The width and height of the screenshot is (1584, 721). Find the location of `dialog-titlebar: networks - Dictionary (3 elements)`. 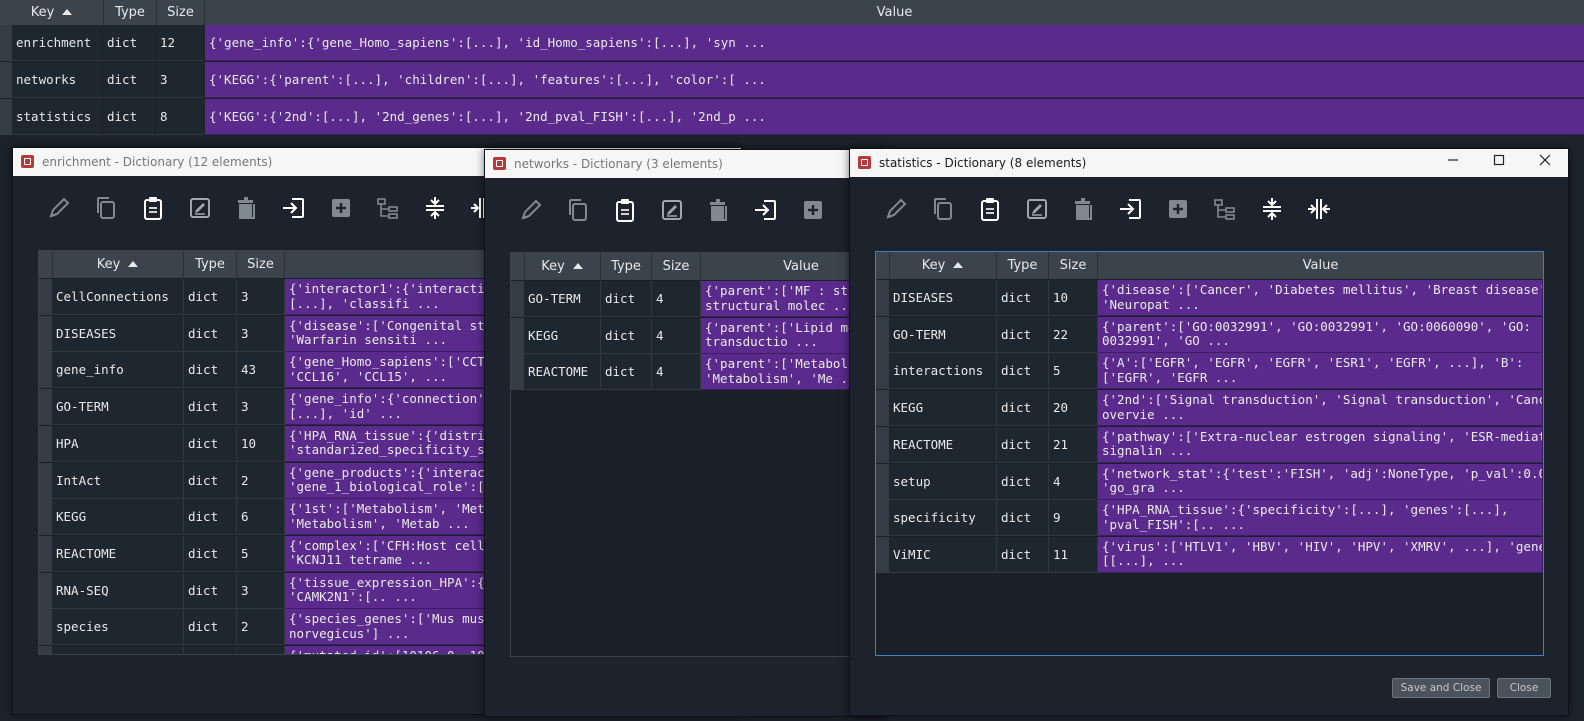

dialog-titlebar: networks - Dictionary (3 elements) is located at coordinates (685, 164).